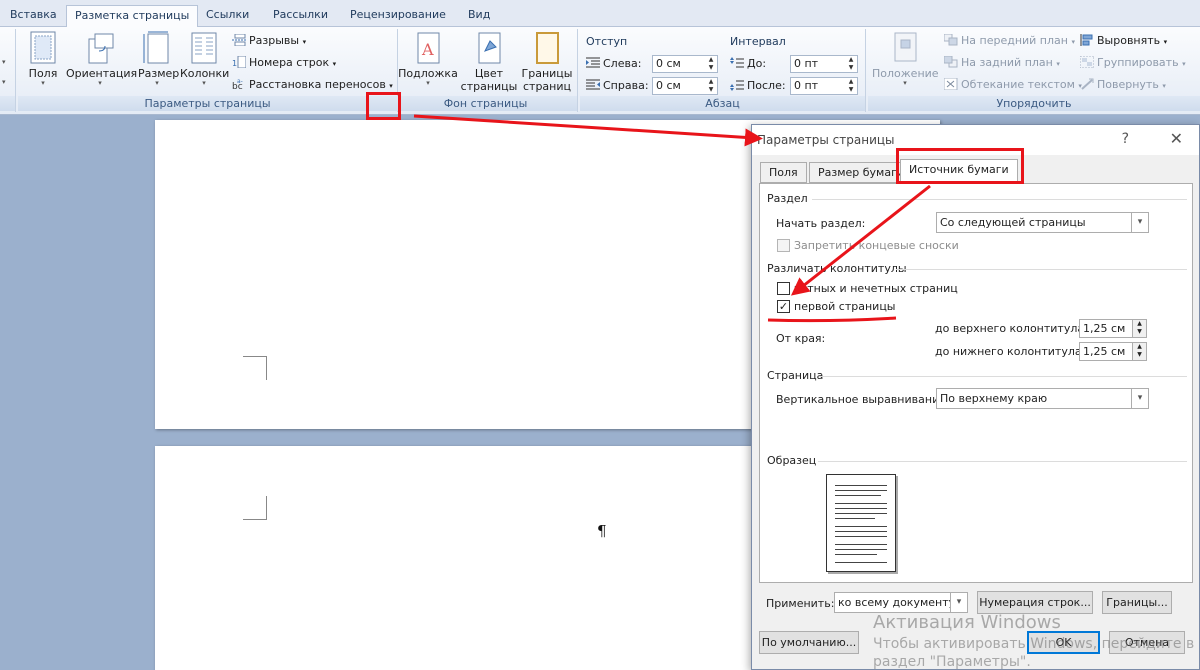 This screenshot has width=1200, height=670. I want to click on indent-right-spinner: ▲ ▼, so click(711, 86).